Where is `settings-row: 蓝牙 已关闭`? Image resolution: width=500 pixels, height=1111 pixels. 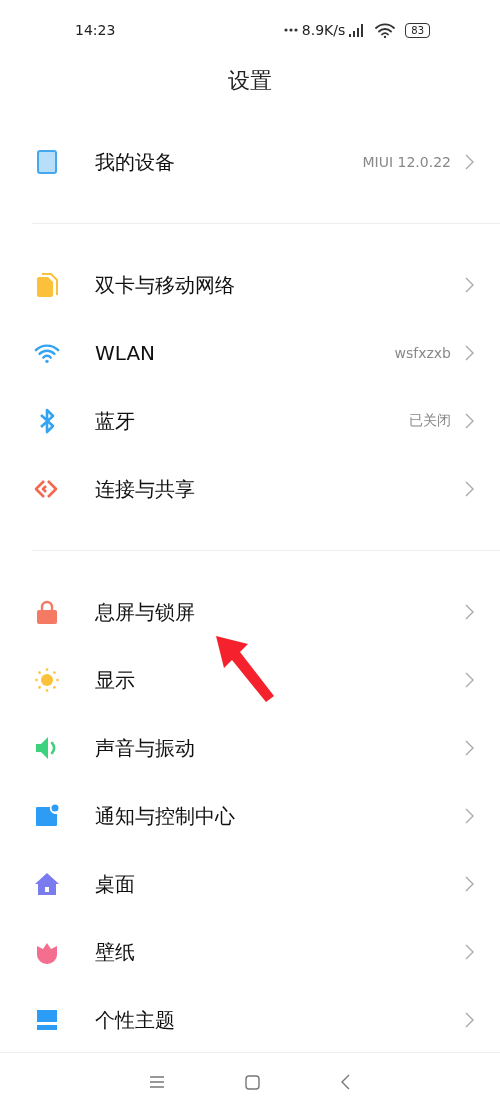 settings-row: 蓝牙 已关闭 is located at coordinates (250, 421).